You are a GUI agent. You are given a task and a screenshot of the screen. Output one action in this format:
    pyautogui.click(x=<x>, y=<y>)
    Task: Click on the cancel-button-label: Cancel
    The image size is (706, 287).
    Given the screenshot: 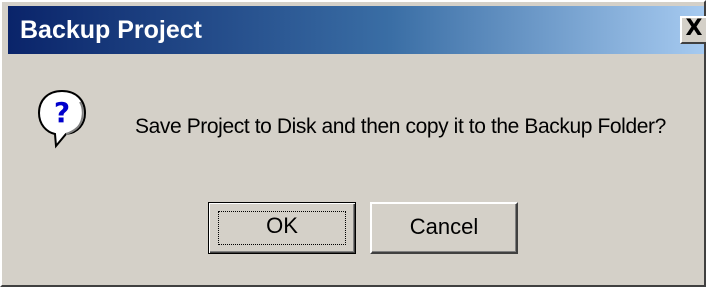 What is the action you would take?
    pyautogui.click(x=444, y=226)
    